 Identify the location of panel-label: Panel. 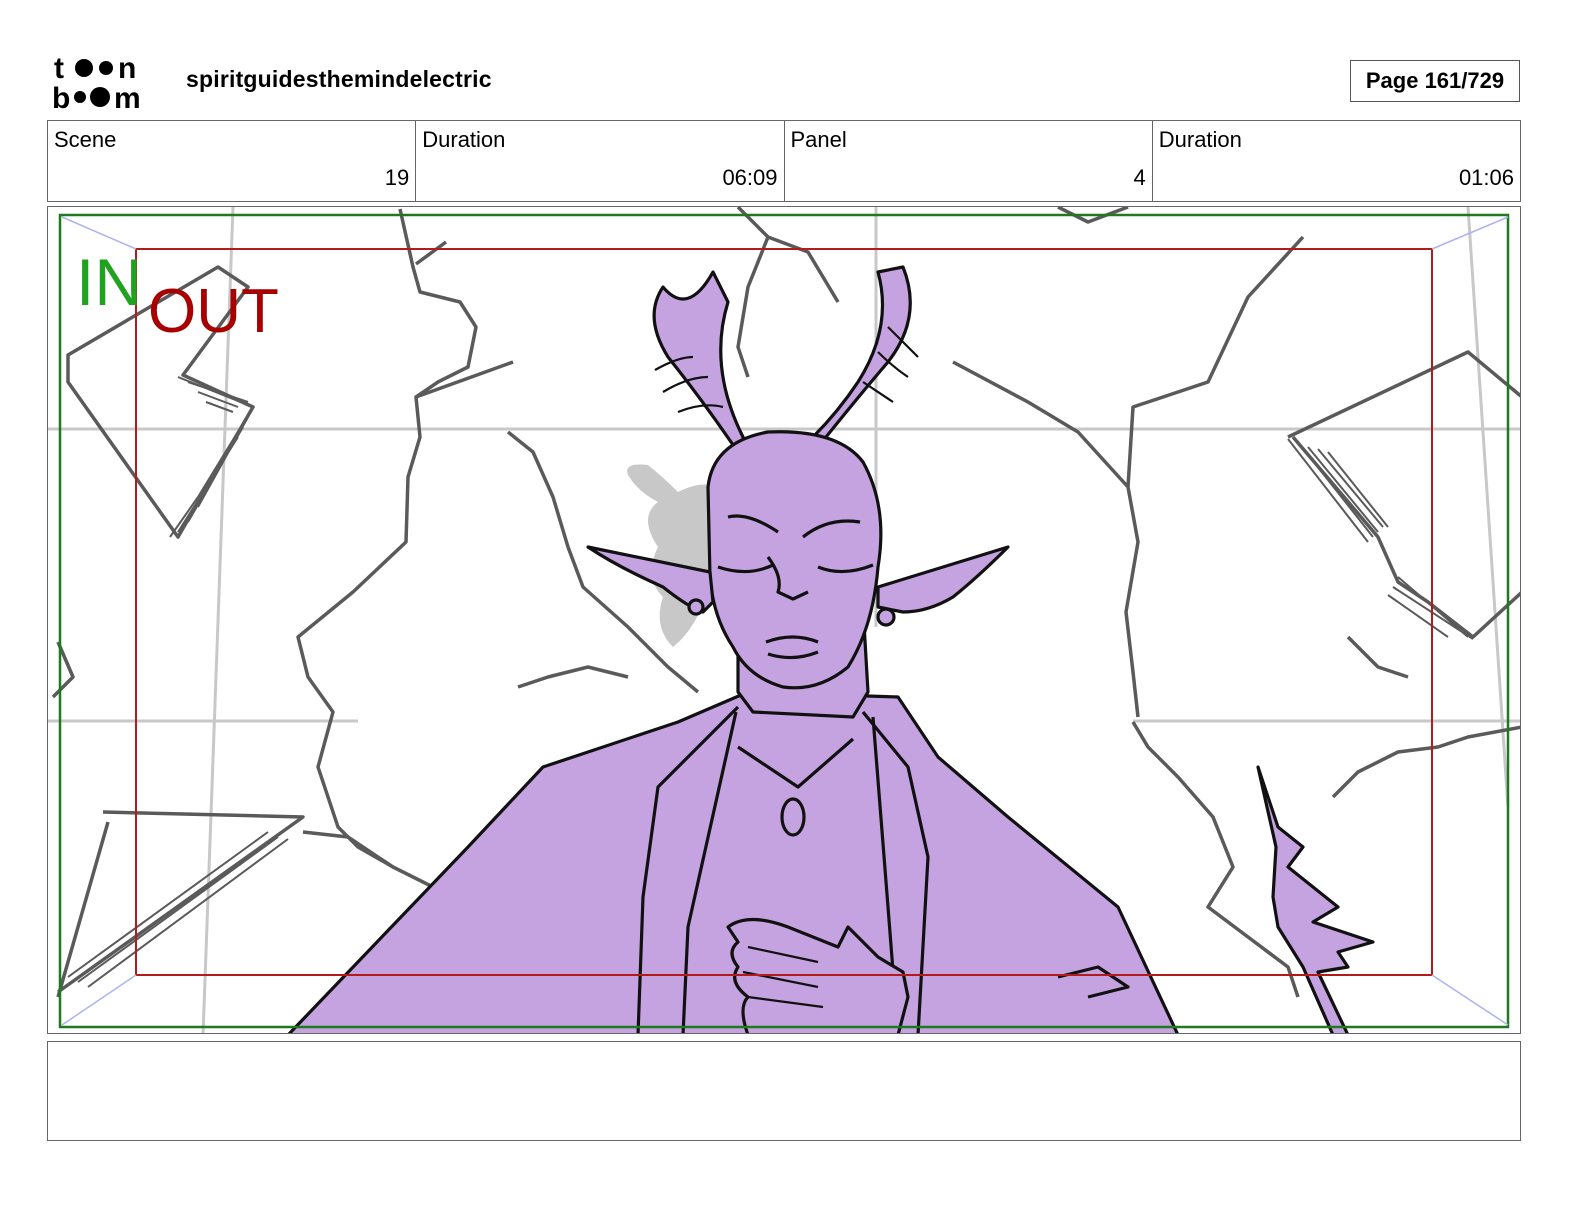
(818, 139).